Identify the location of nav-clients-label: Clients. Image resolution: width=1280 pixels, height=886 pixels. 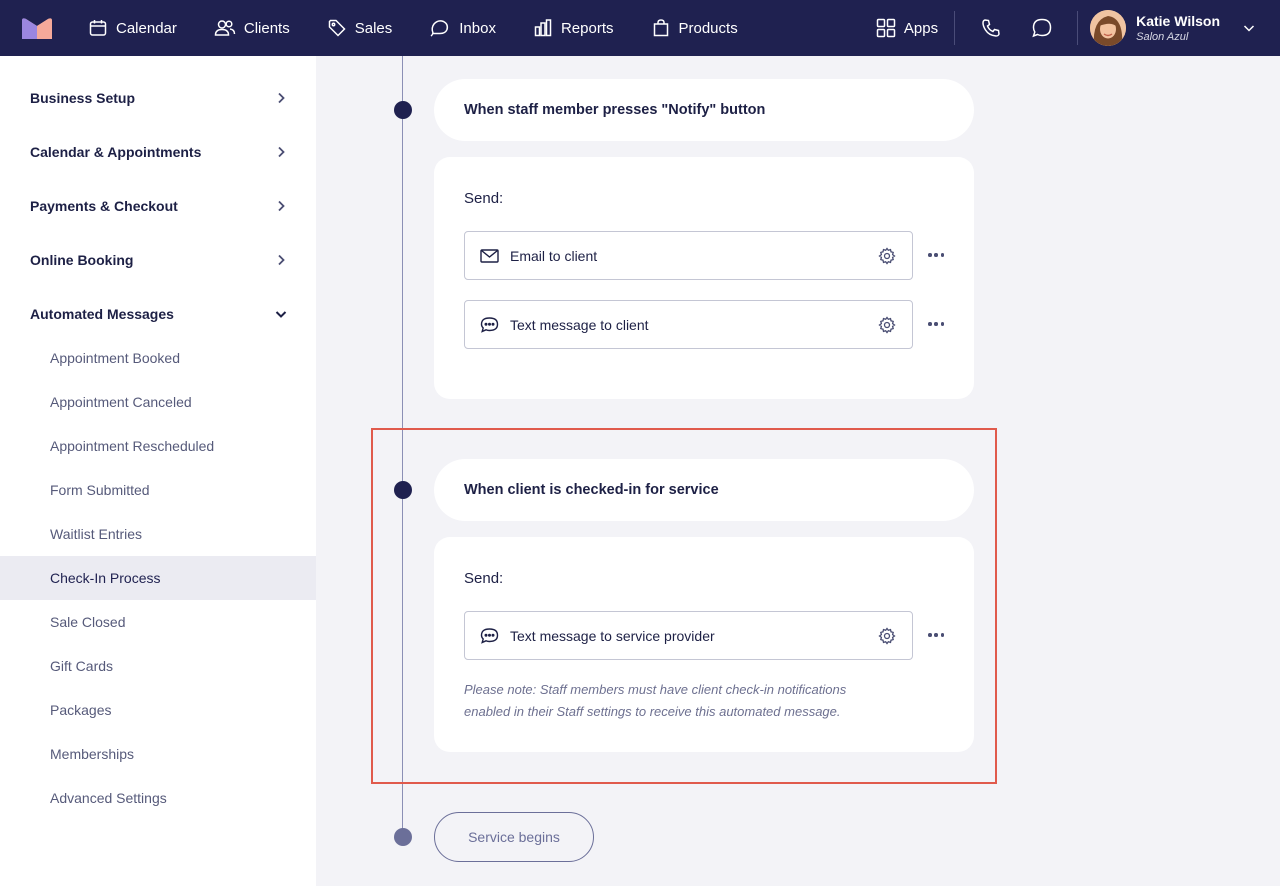
(266, 28).